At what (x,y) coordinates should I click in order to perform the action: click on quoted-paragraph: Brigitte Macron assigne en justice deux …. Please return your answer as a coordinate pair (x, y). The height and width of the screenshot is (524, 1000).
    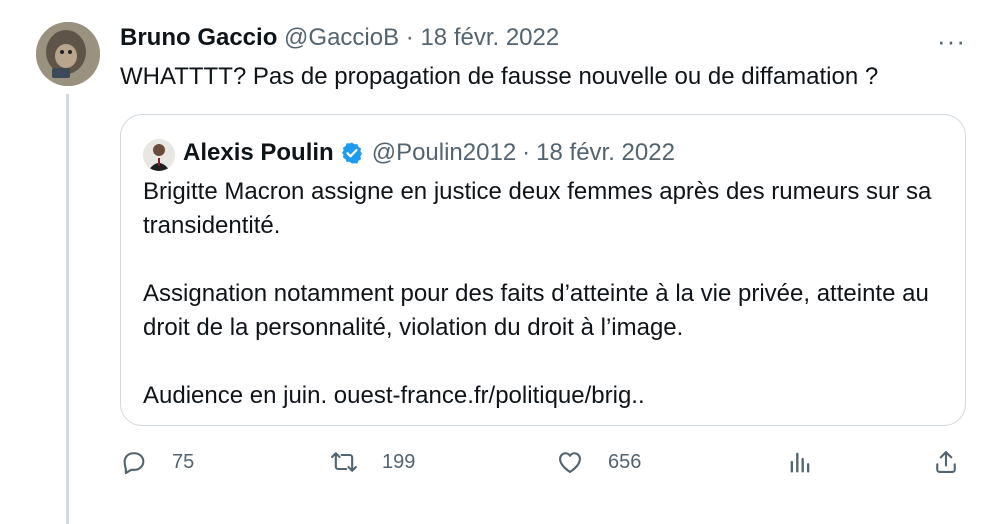
    Looking at the image, I should click on (537, 208).